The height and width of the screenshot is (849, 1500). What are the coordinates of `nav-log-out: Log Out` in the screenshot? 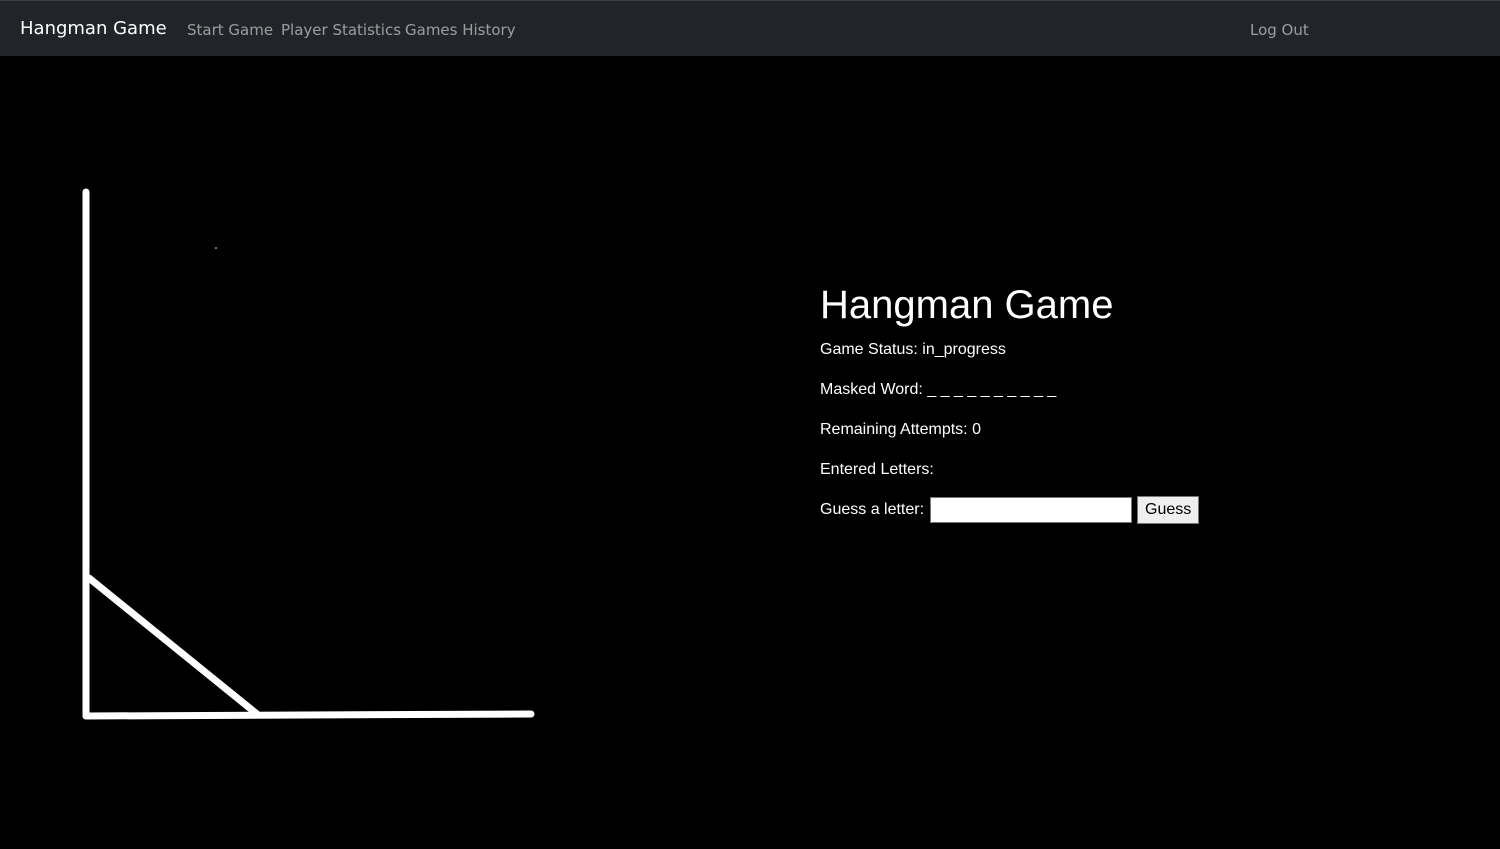 It's located at (1279, 30).